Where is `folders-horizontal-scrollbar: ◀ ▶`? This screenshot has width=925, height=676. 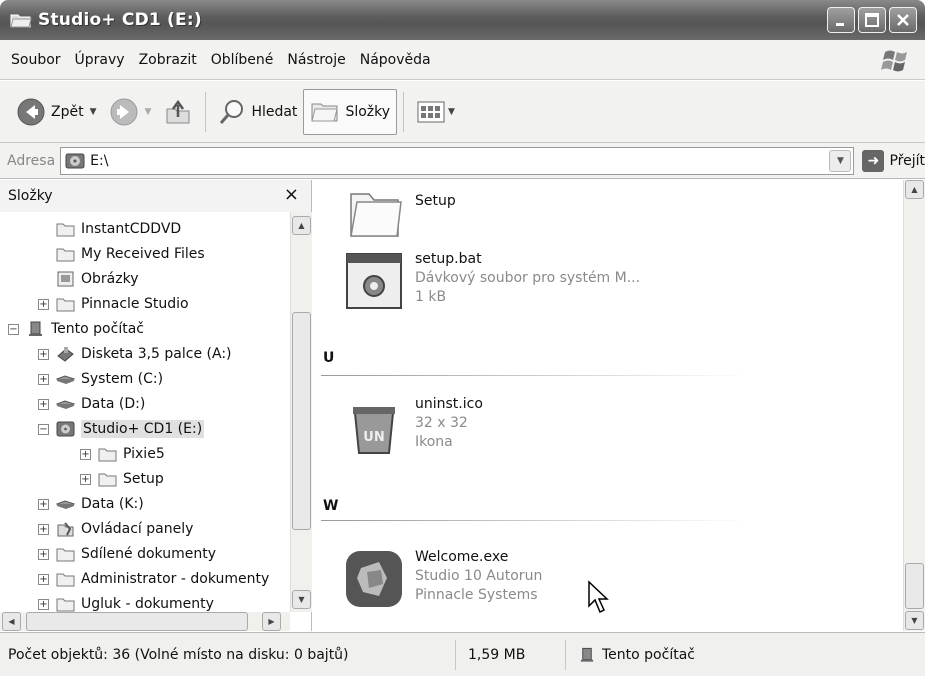
folders-horizontal-scrollbar: ◀ ▶ is located at coordinates (145, 621).